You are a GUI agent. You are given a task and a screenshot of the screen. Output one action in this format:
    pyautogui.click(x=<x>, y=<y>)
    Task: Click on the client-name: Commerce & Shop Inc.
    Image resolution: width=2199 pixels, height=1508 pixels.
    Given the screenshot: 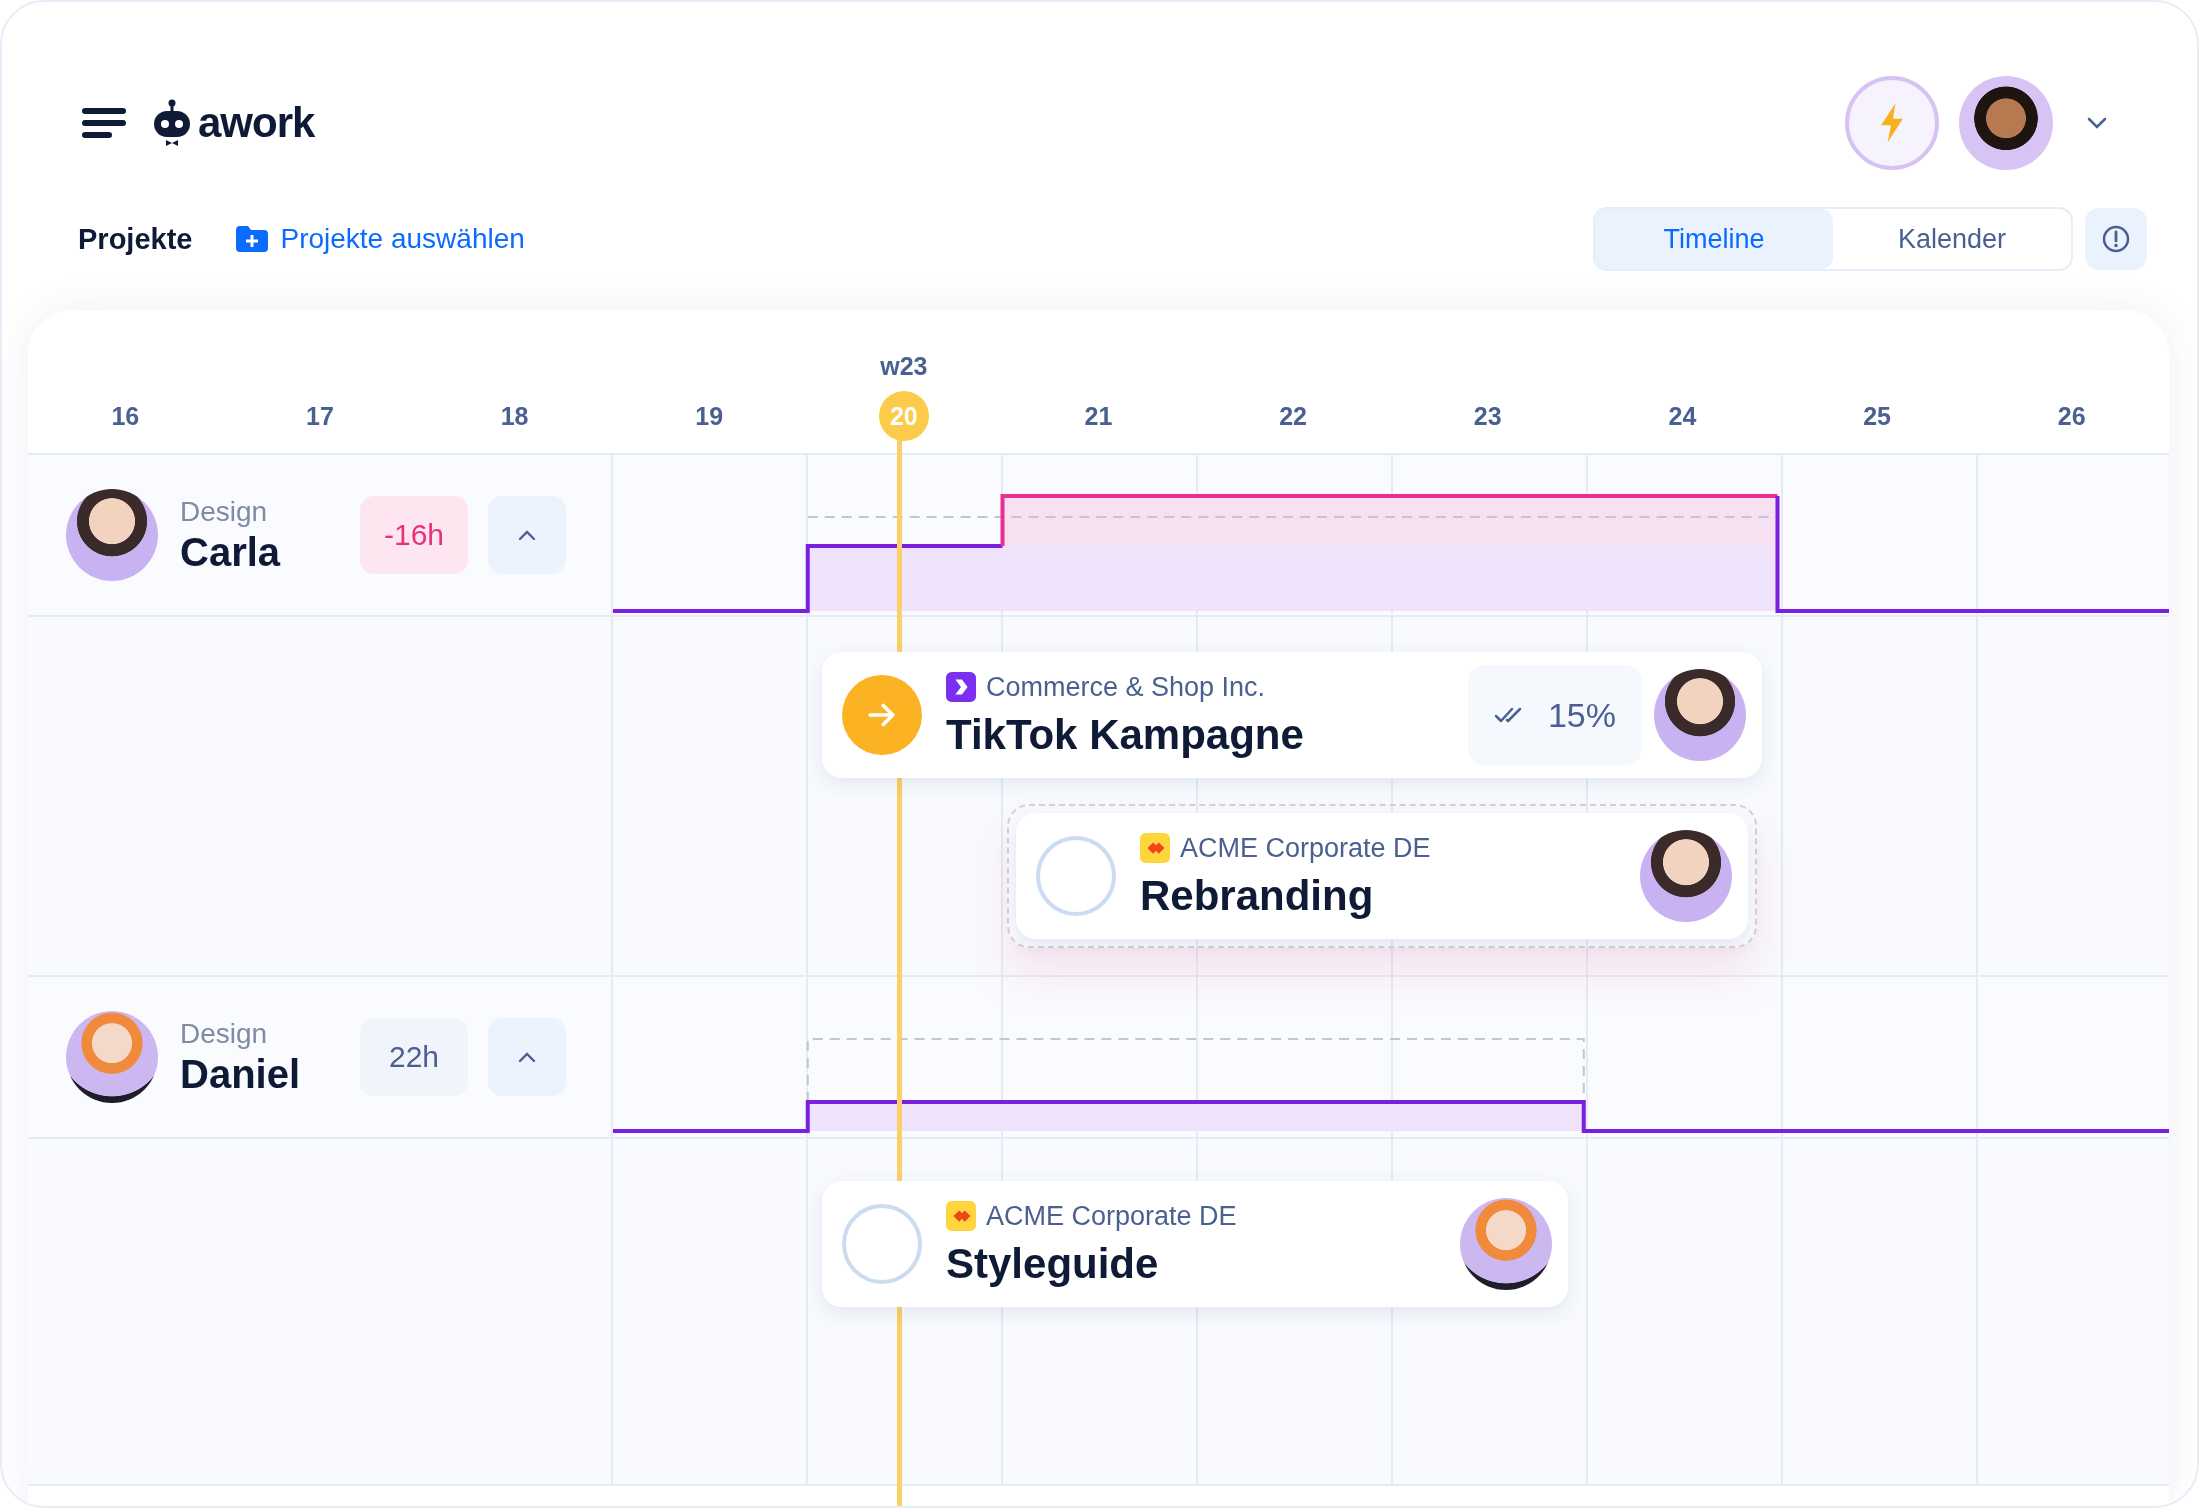 What is the action you would take?
    pyautogui.click(x=1126, y=687)
    